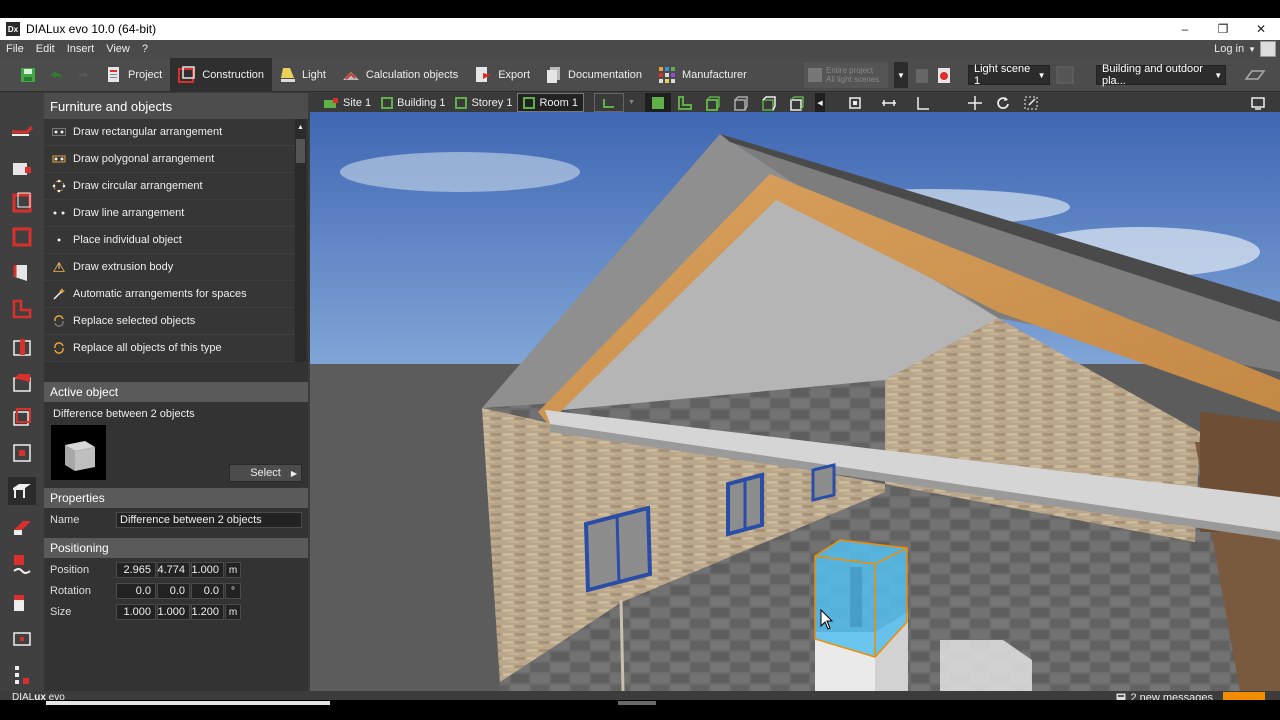  Describe the element at coordinates (169, 186) in the screenshot. I see `tool-circular-arrangement: Draw circular arrangement` at that location.